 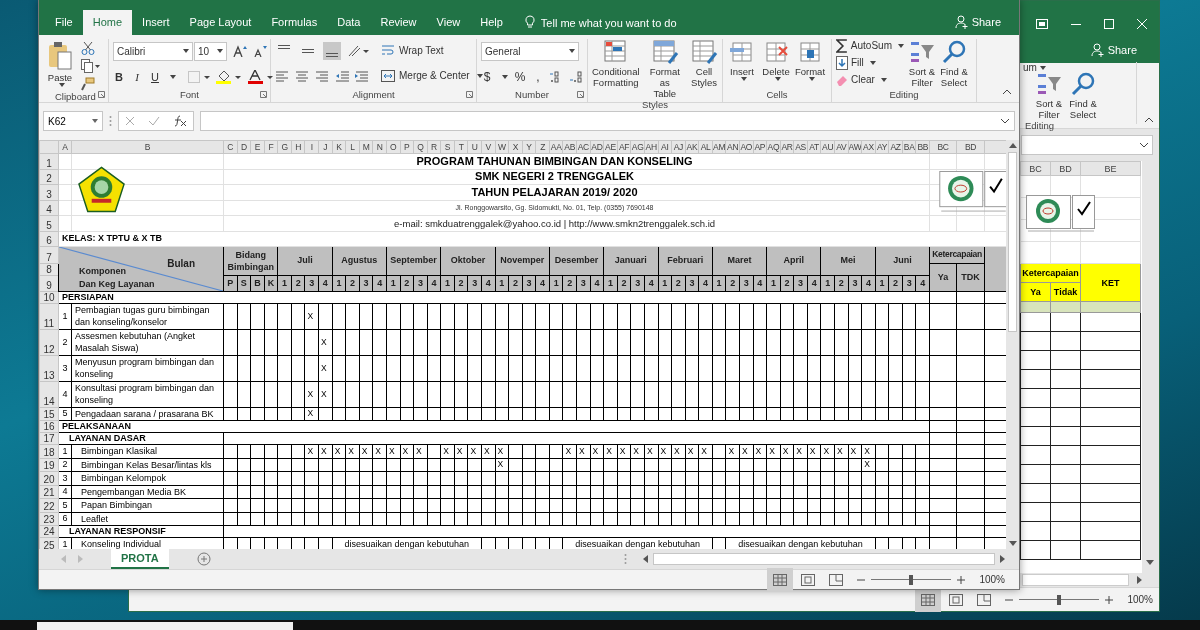 I want to click on borders-icon, so click(x=199, y=76).